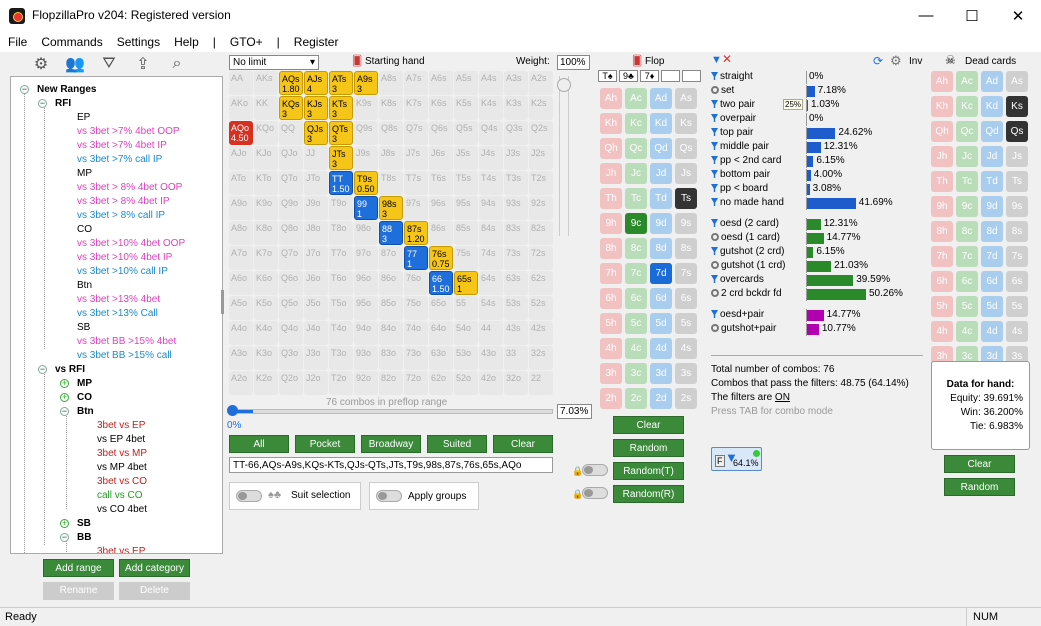  What do you see at coordinates (541, 183) in the screenshot?
I see `hand-cell-T2s: T2s` at bounding box center [541, 183].